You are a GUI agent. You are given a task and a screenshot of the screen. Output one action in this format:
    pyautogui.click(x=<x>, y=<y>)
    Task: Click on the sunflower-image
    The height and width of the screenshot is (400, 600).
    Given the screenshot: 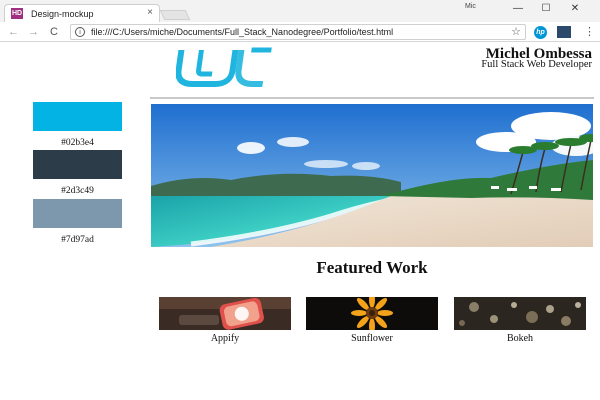 What is the action you would take?
    pyautogui.click(x=372, y=313)
    